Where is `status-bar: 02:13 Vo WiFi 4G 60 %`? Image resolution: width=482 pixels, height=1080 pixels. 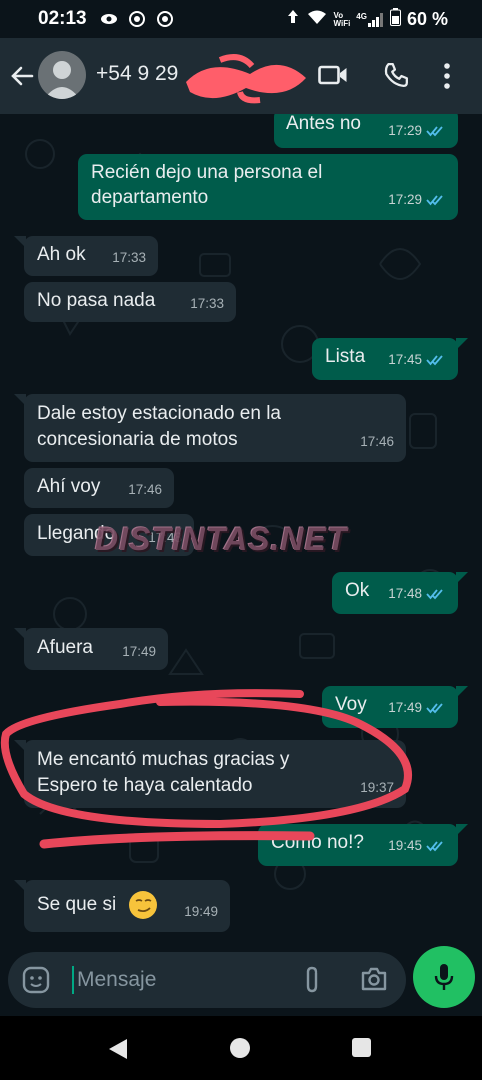
status-bar: 02:13 Vo WiFi 4G 60 % is located at coordinates (241, 19).